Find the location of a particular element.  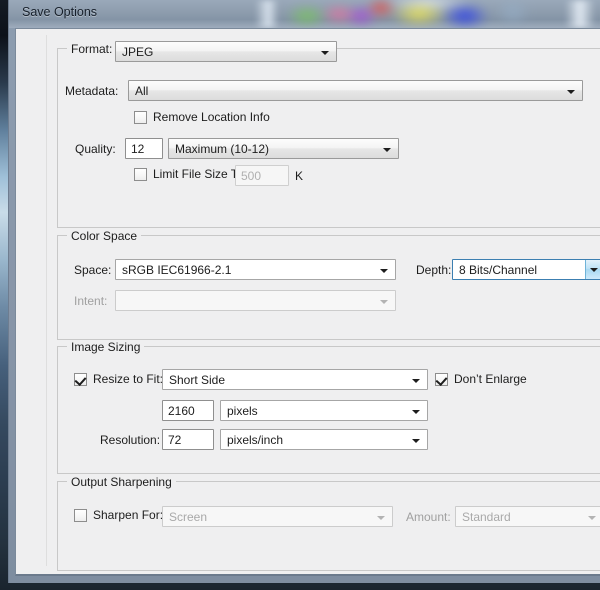

depth-combo-value: 8 Bits/Channel is located at coordinates (498, 270).